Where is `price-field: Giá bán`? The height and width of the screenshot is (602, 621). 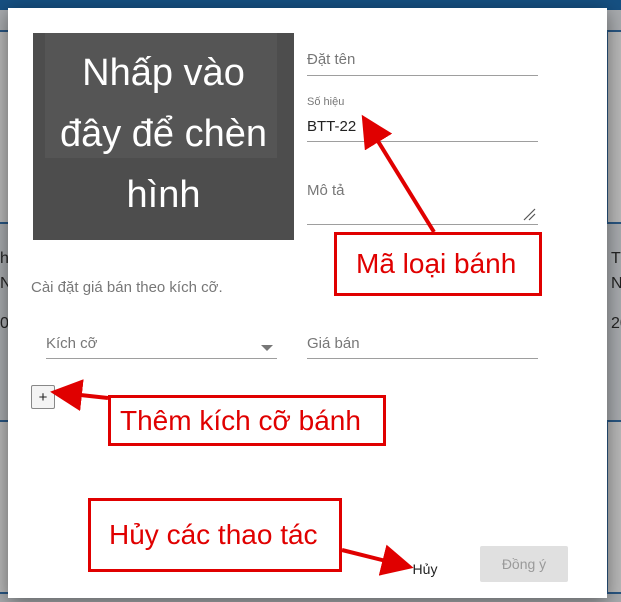
price-field: Giá bán is located at coordinates (422, 345).